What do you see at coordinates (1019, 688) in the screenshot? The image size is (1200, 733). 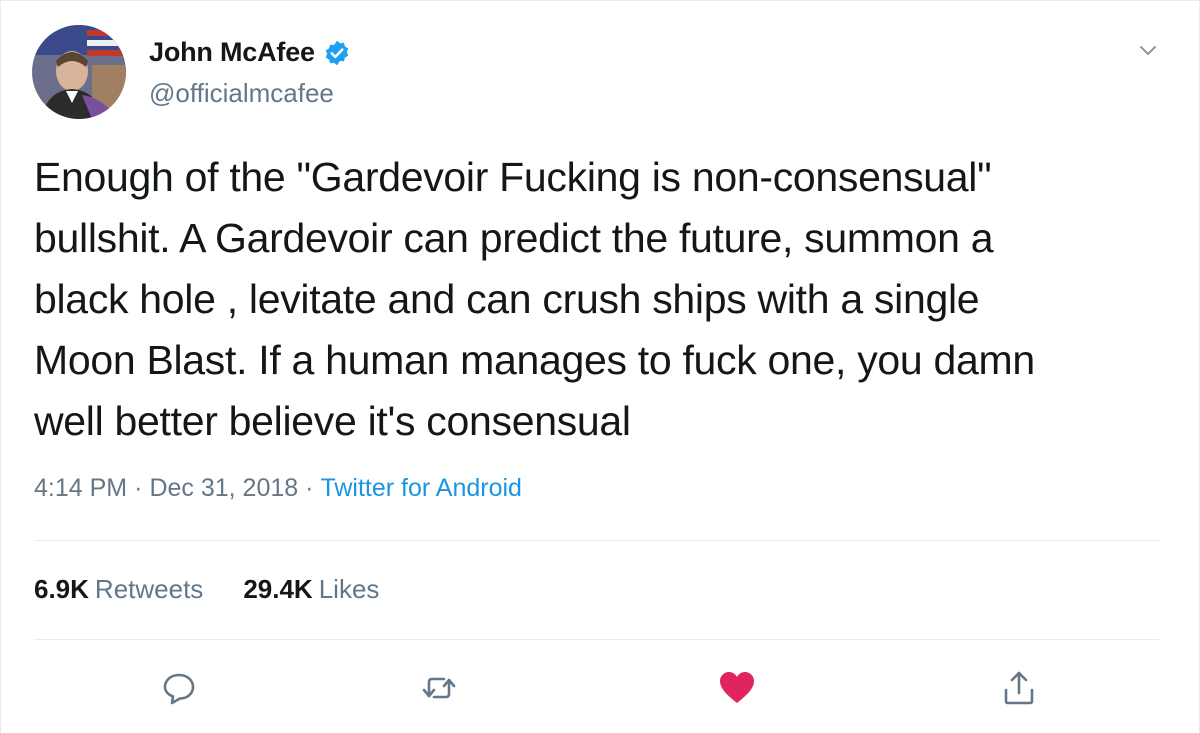 I see `share-icon` at bounding box center [1019, 688].